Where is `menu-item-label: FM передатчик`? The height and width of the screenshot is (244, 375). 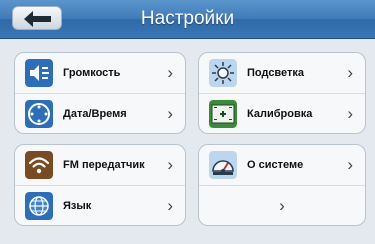
menu-item-label: FM передатчик is located at coordinates (104, 165).